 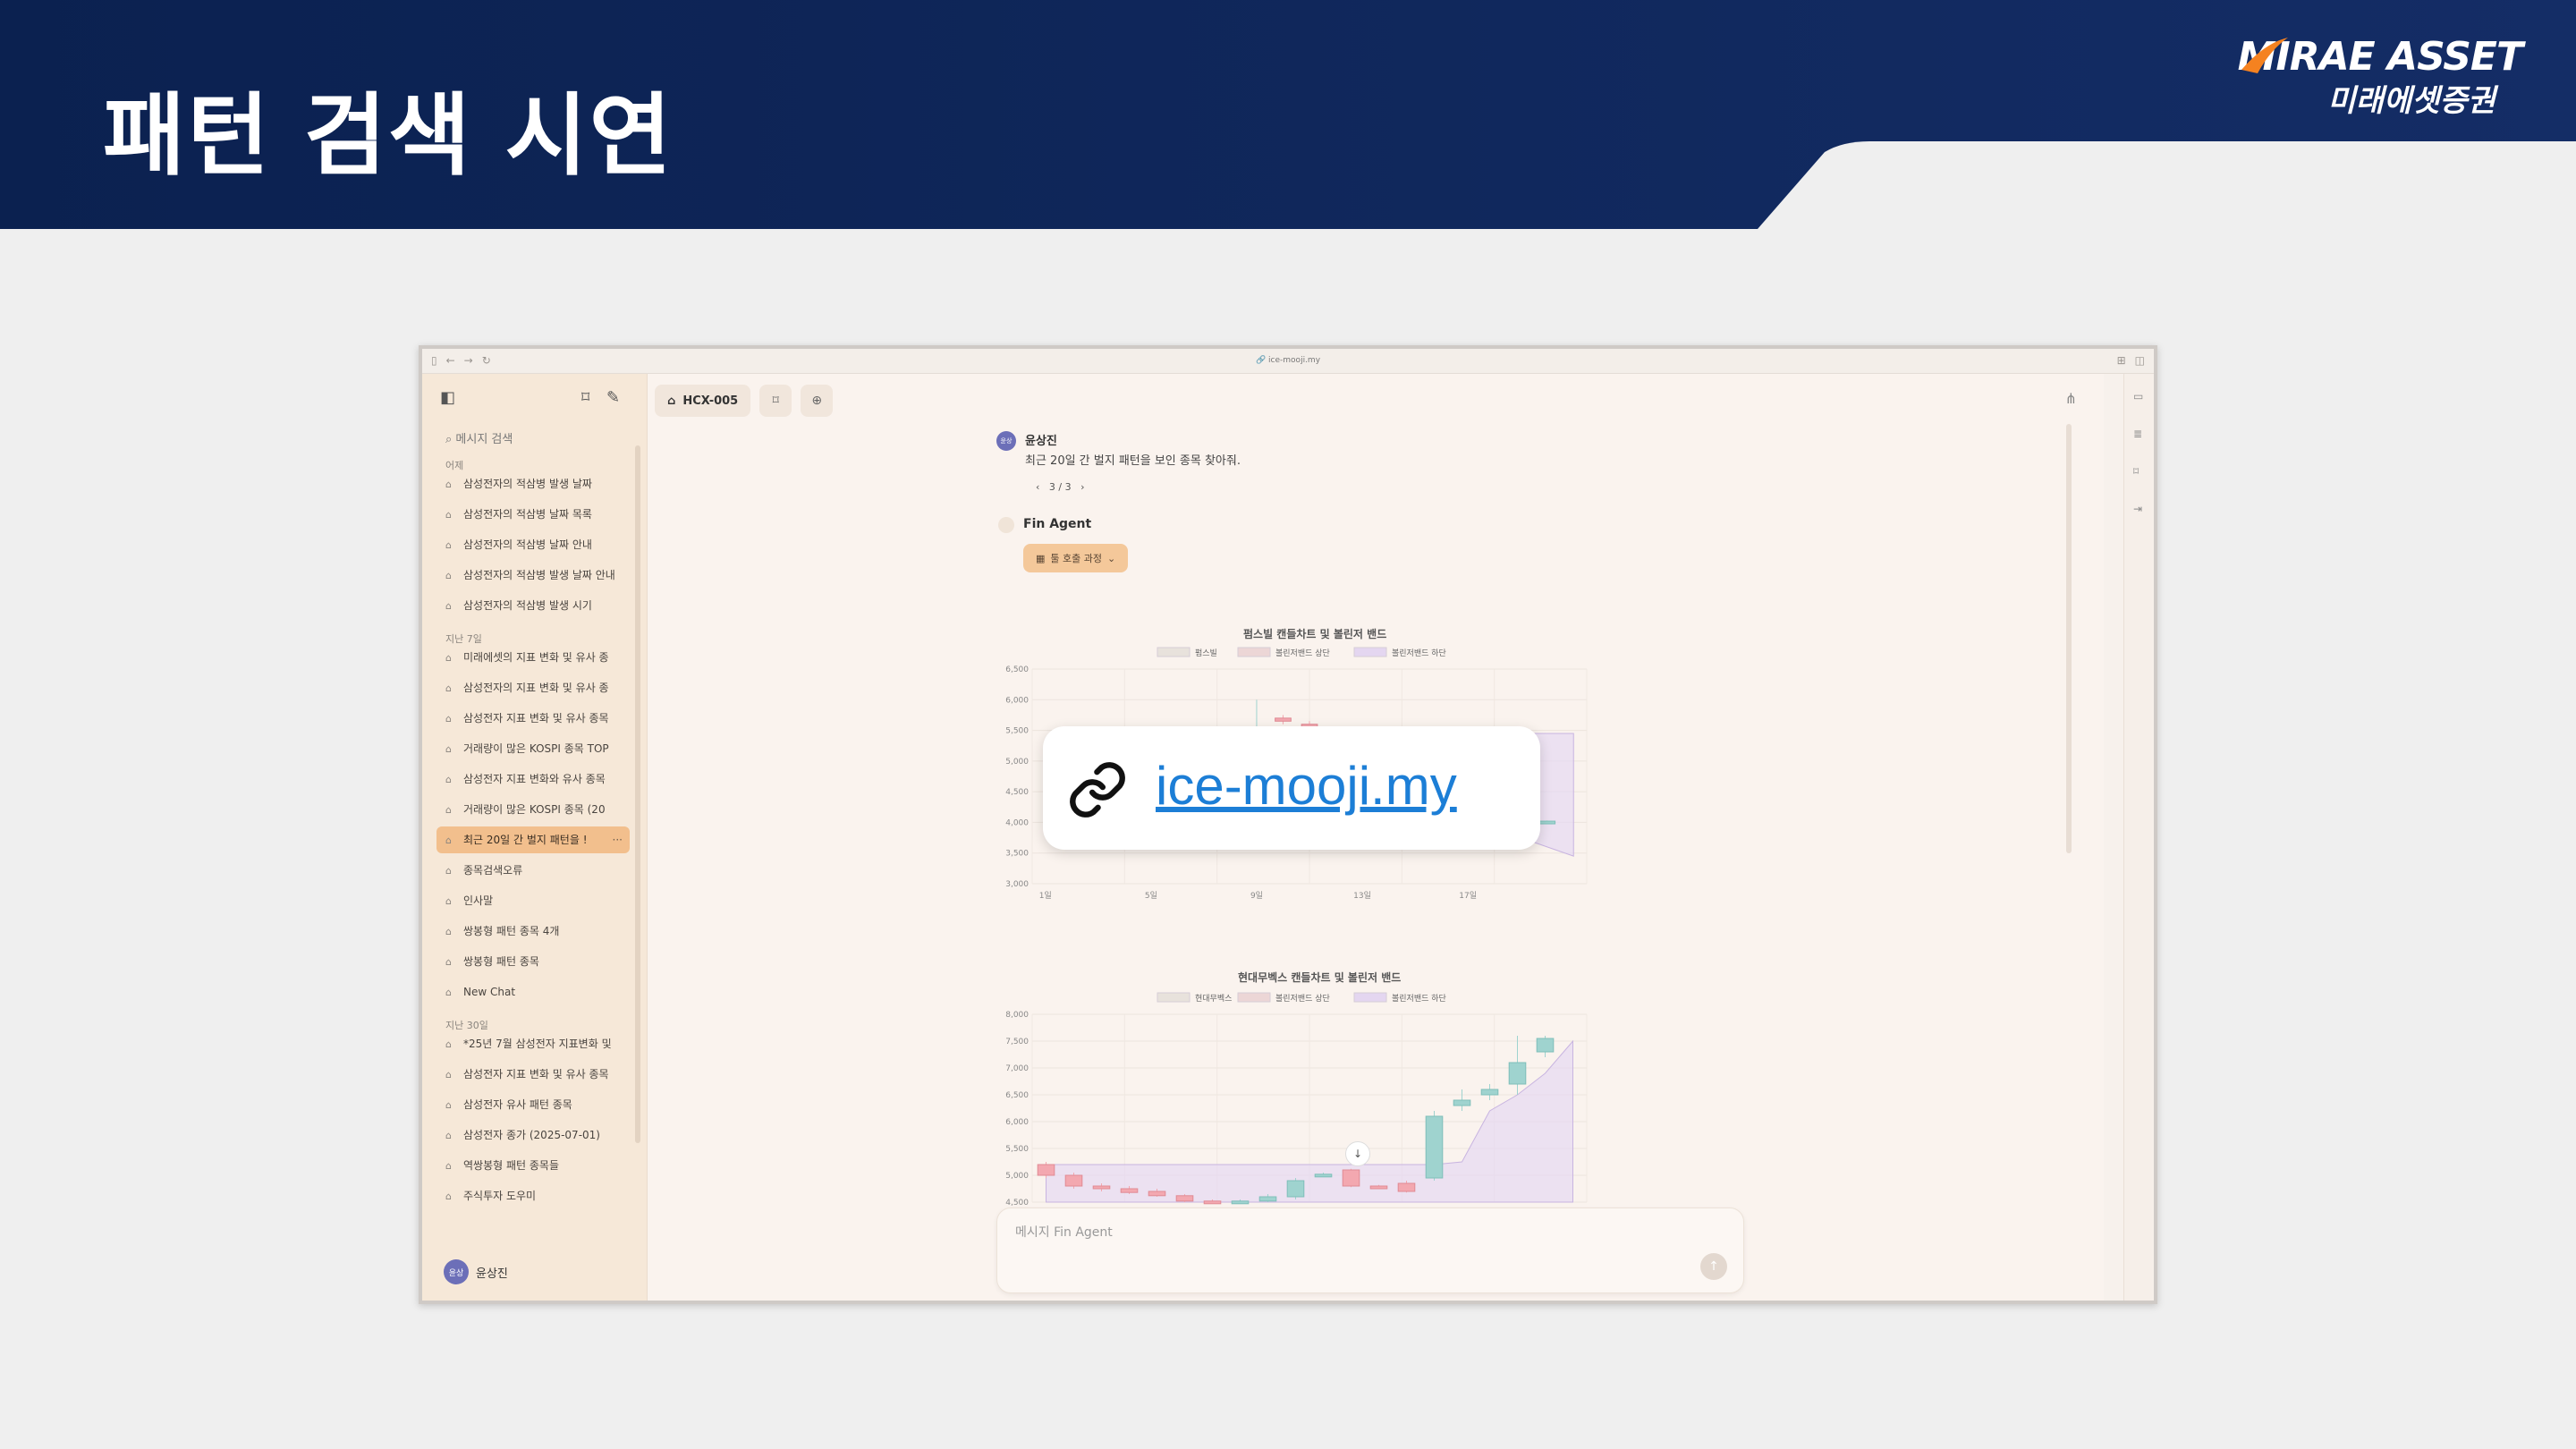 I want to click on chevron-left-icon: ‹, so click(x=1037, y=487).